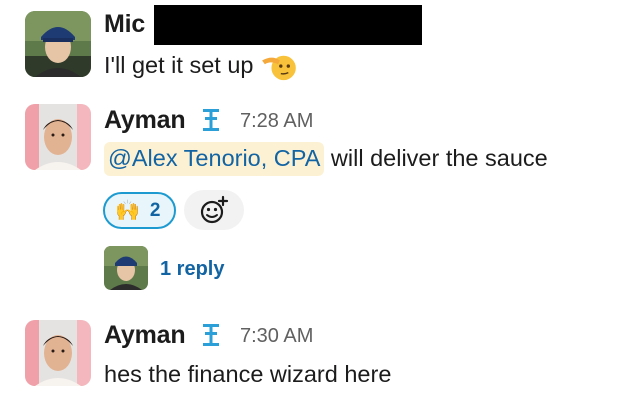  What do you see at coordinates (58, 44) in the screenshot?
I see `avatar-mic` at bounding box center [58, 44].